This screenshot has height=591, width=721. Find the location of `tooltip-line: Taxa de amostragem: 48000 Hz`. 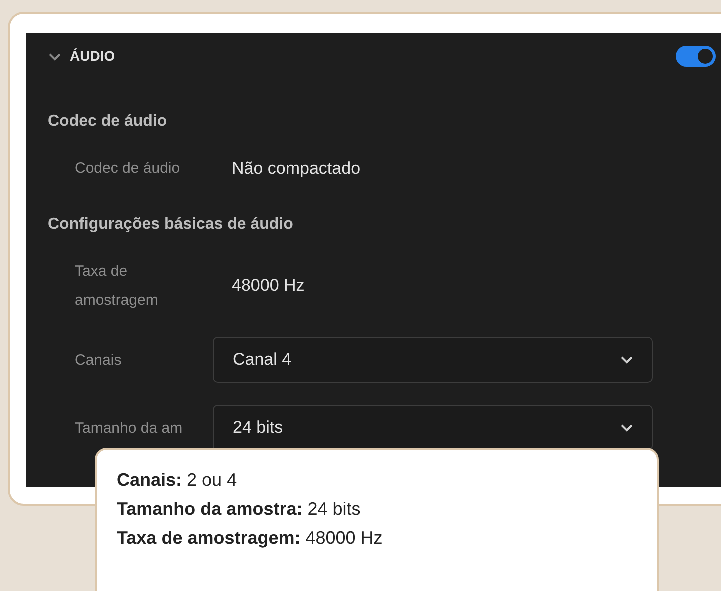

tooltip-line: Taxa de amostragem: 48000 Hz is located at coordinates (250, 538).